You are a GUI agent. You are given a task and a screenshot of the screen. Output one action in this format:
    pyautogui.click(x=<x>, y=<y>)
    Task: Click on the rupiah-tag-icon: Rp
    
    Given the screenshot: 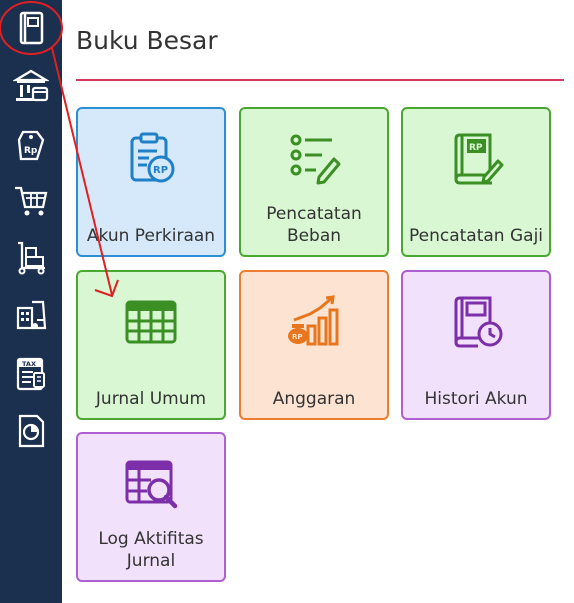 What is the action you would take?
    pyautogui.click(x=31, y=145)
    